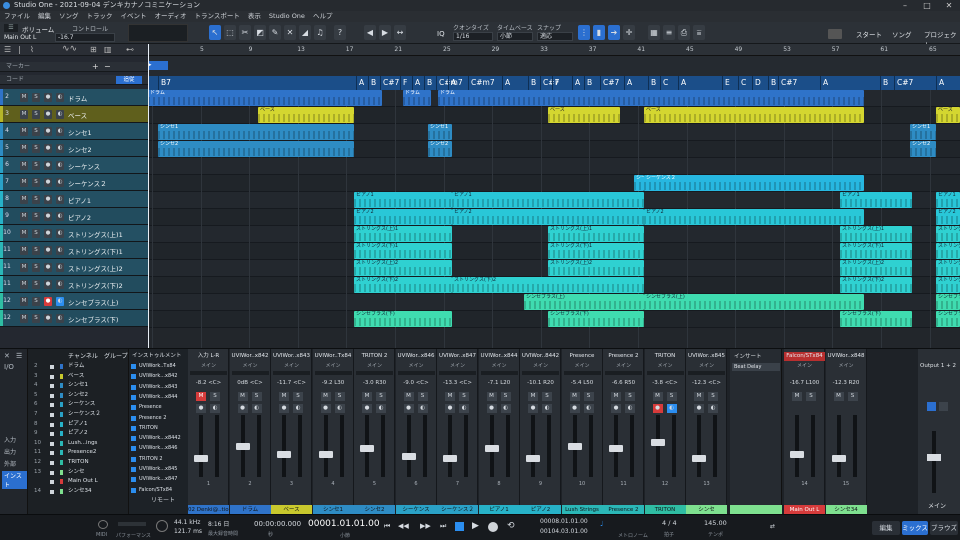 The height and width of the screenshot is (540, 960). Describe the element at coordinates (623, 356) in the screenshot. I see `channel-insert-header: Presence 2` at that location.